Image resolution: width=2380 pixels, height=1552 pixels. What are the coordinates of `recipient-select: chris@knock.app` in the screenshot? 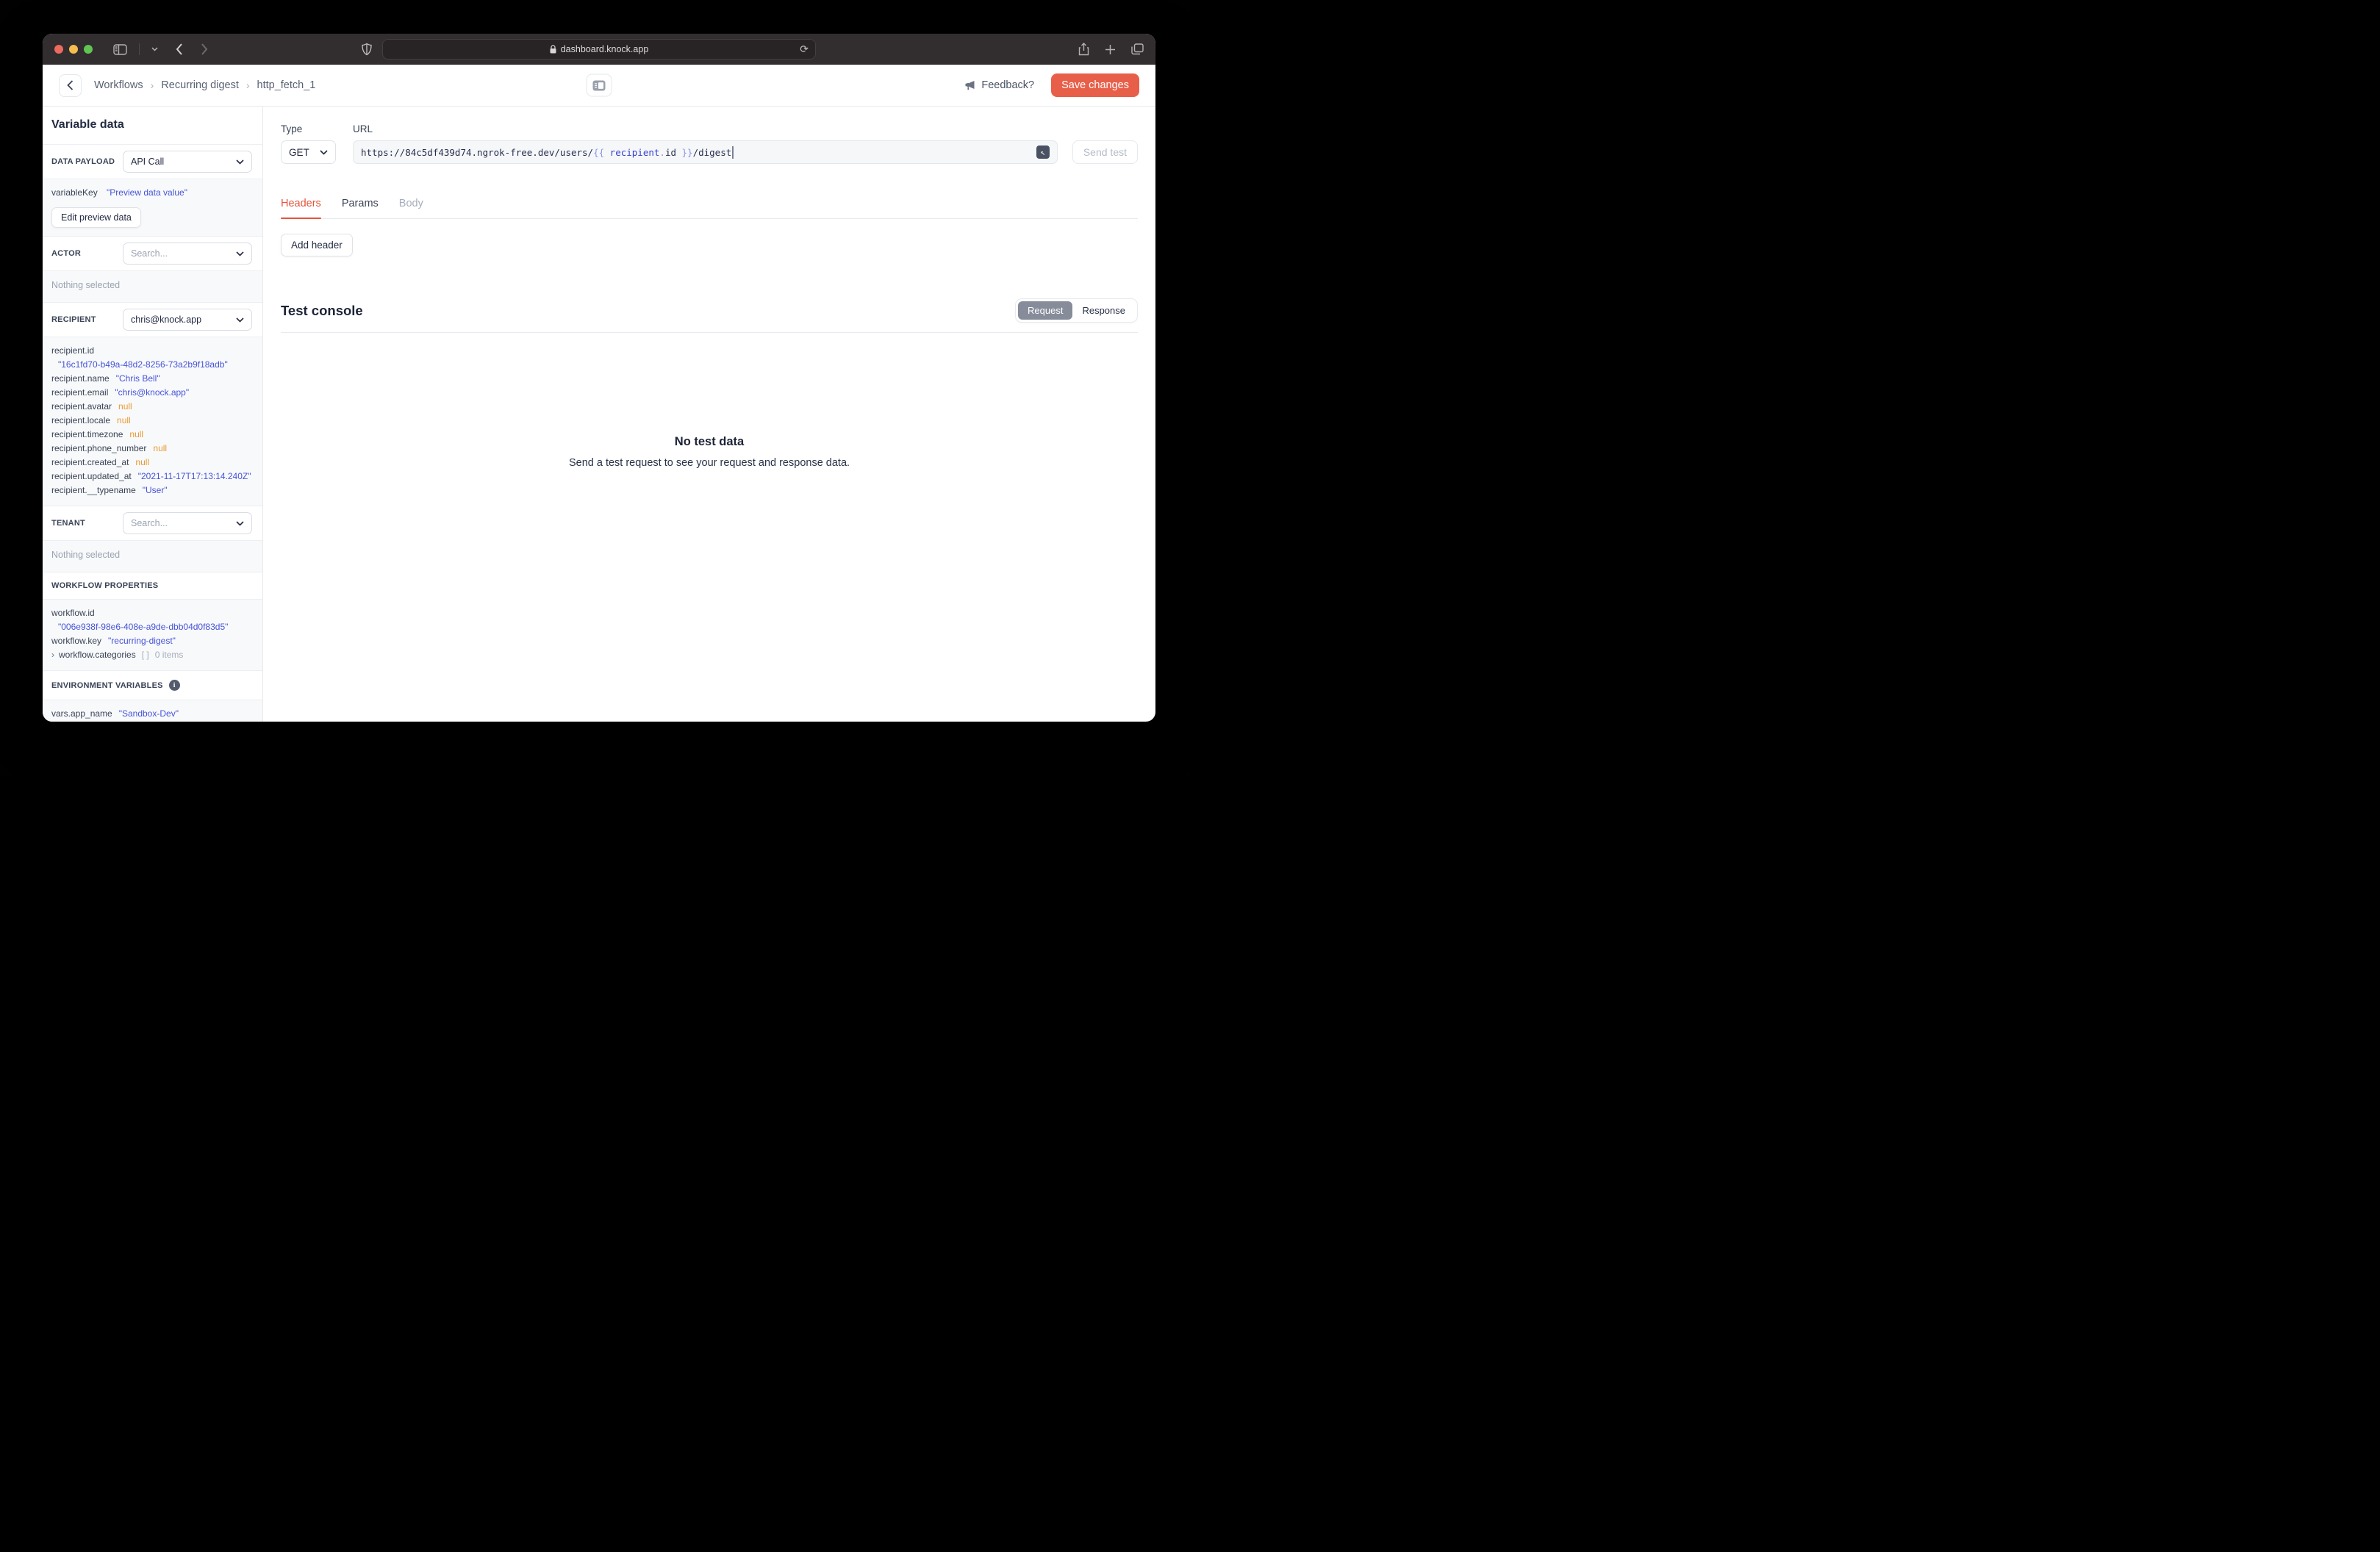 It's located at (188, 320).